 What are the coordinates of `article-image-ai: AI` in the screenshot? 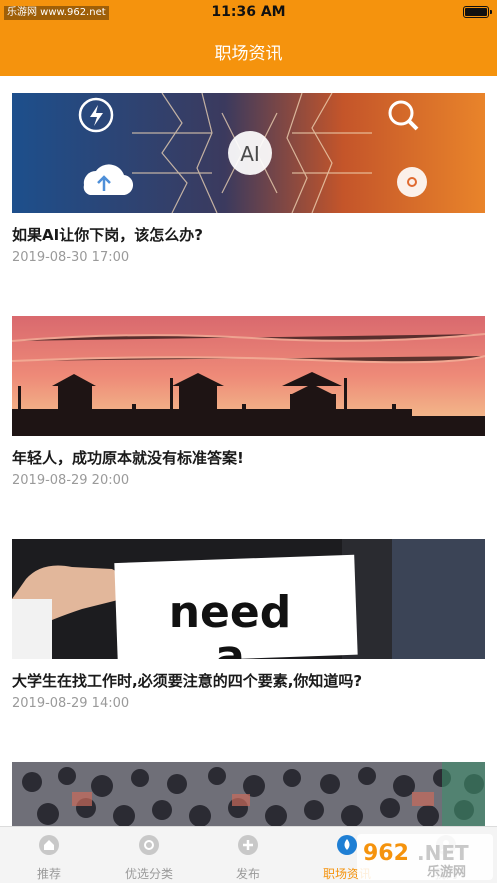 It's located at (248, 153).